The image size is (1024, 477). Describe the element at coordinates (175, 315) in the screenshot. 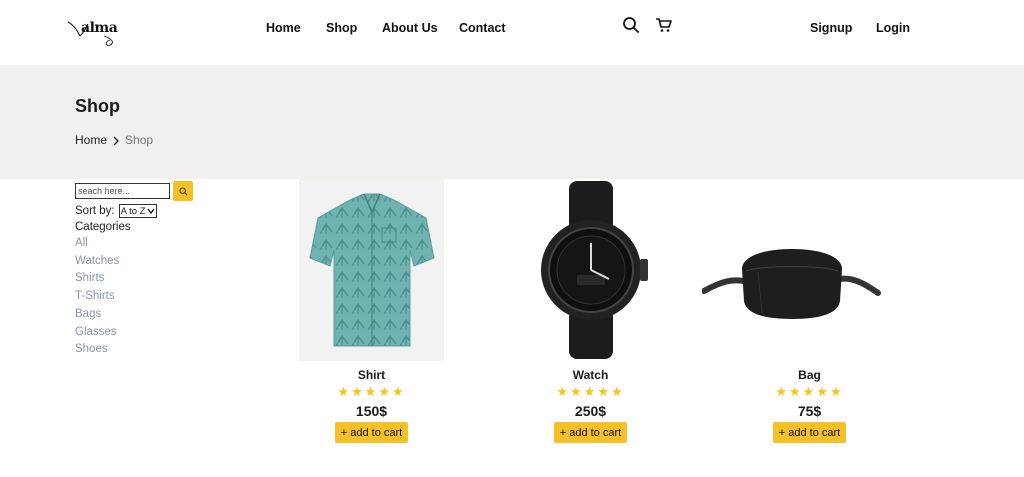

I see `category-bags: Bags` at that location.